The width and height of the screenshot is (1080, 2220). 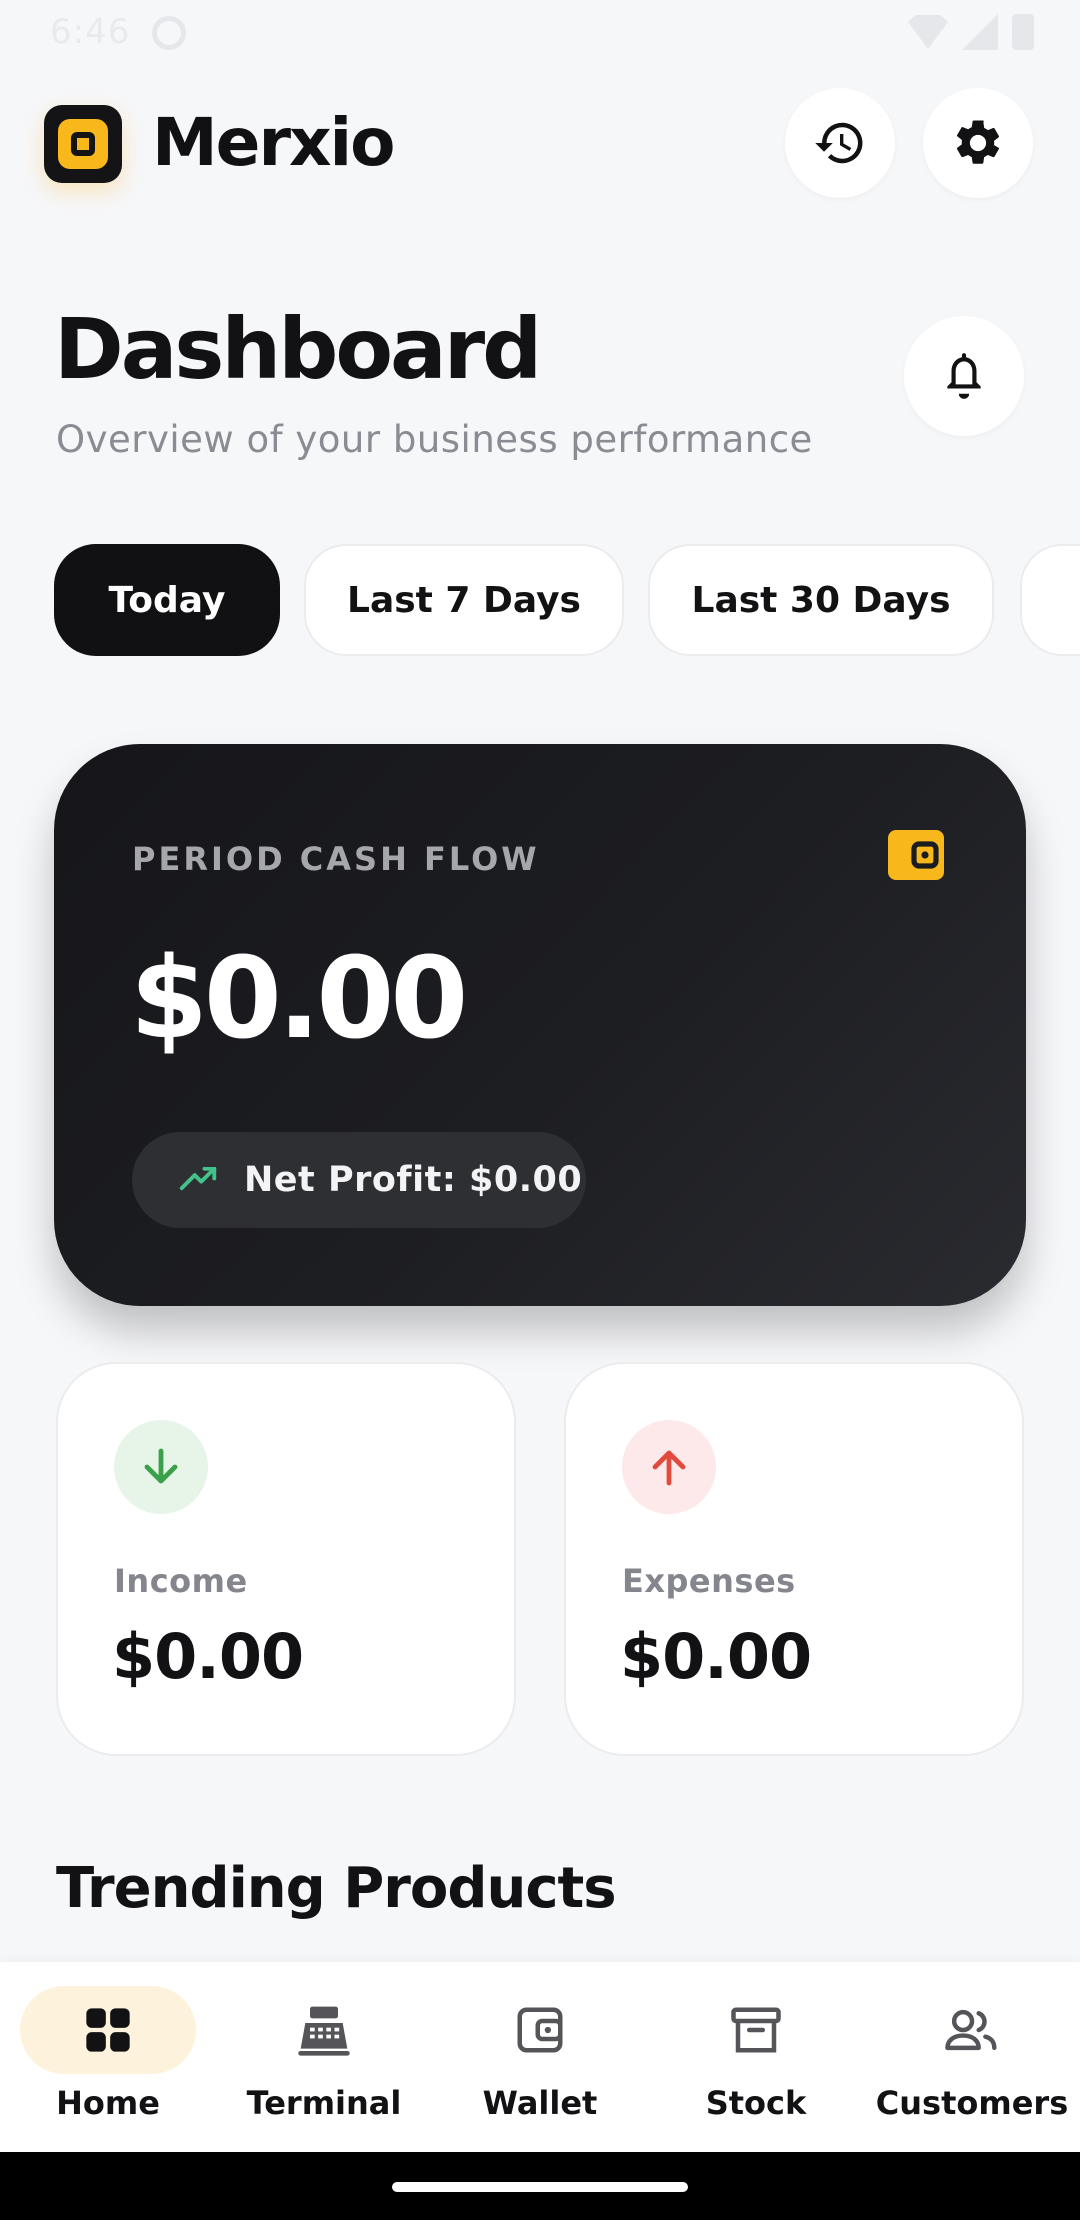 What do you see at coordinates (716, 1656) in the screenshot?
I see `expenses-value: $0.00` at bounding box center [716, 1656].